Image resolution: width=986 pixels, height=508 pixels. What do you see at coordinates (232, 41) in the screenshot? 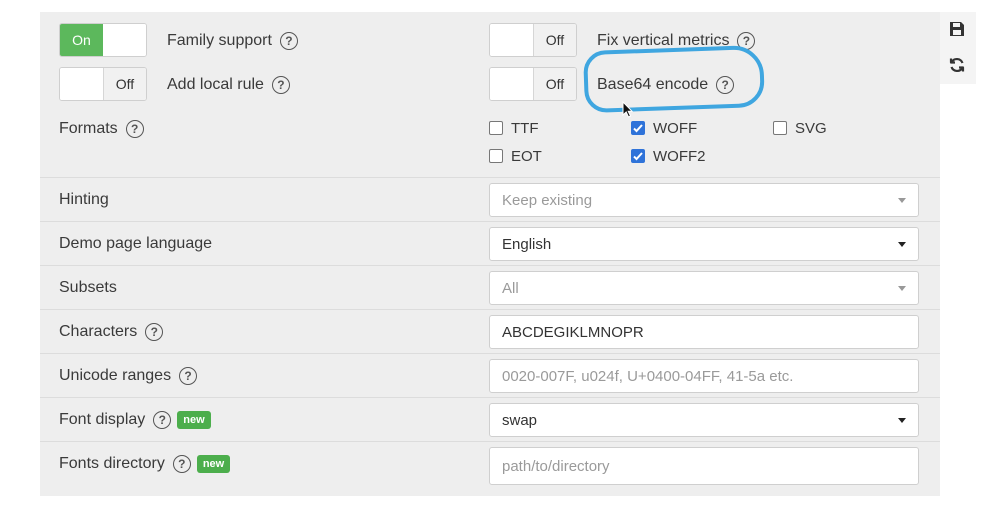
I see `family-support-label: Family support ?` at bounding box center [232, 41].